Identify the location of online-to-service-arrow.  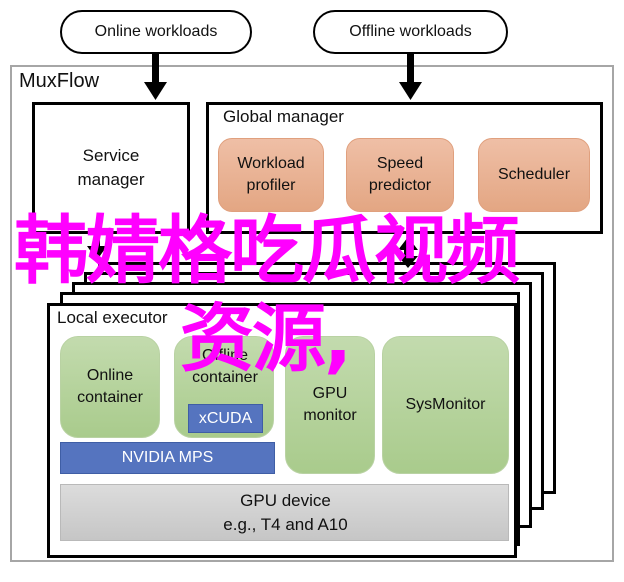
(155, 77).